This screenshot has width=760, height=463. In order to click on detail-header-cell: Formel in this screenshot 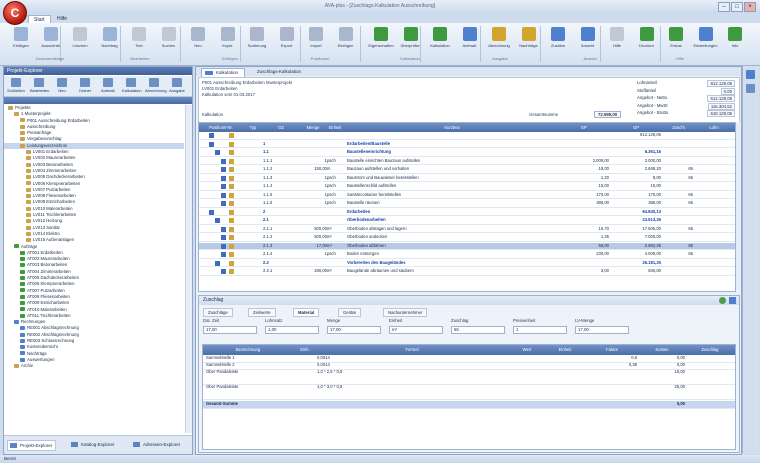, I will do `click(412, 350)`.